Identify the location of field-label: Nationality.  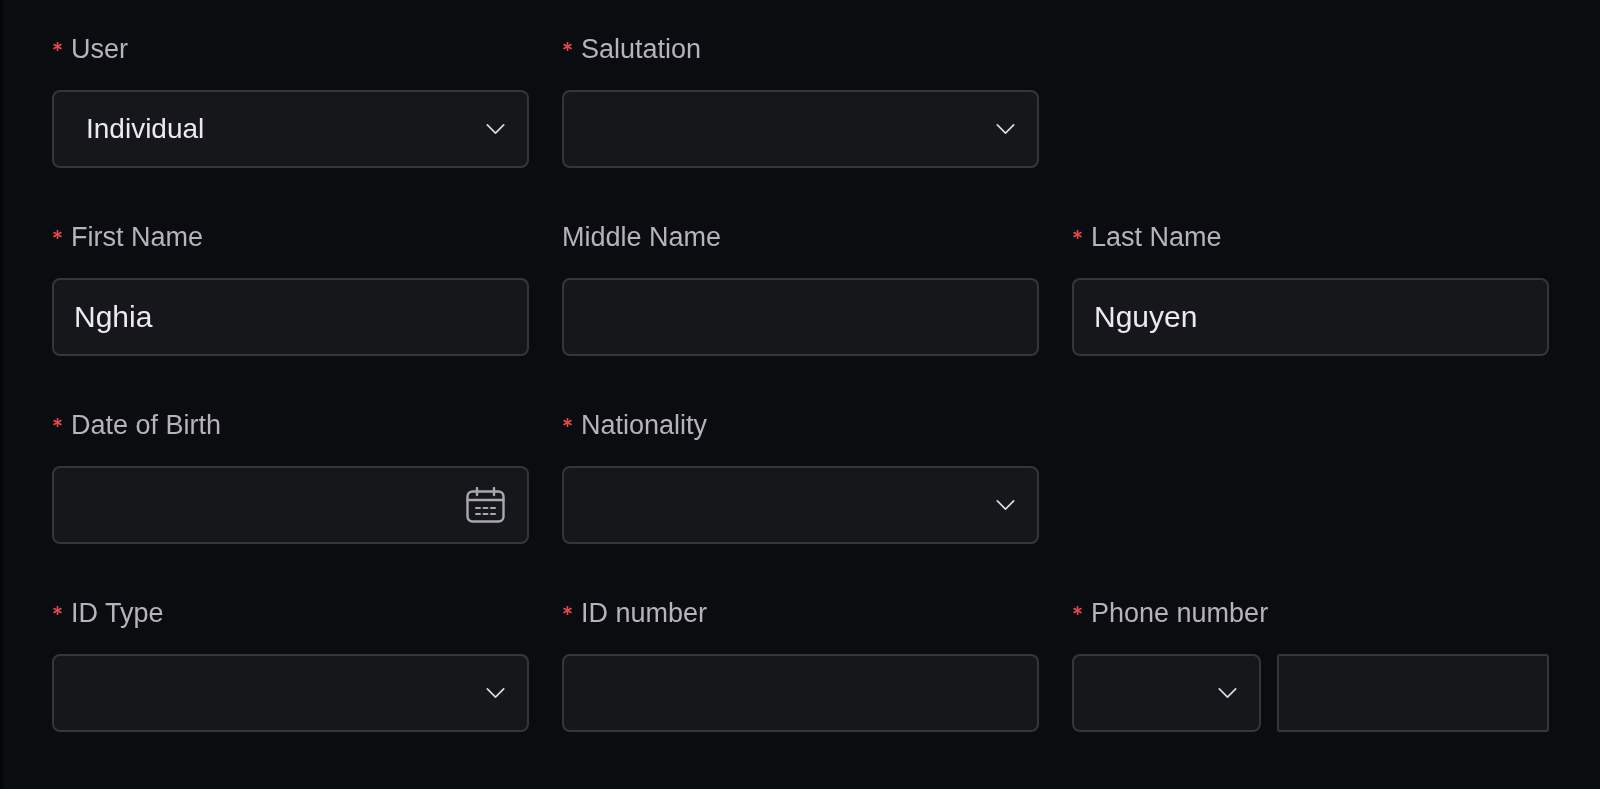
(644, 425).